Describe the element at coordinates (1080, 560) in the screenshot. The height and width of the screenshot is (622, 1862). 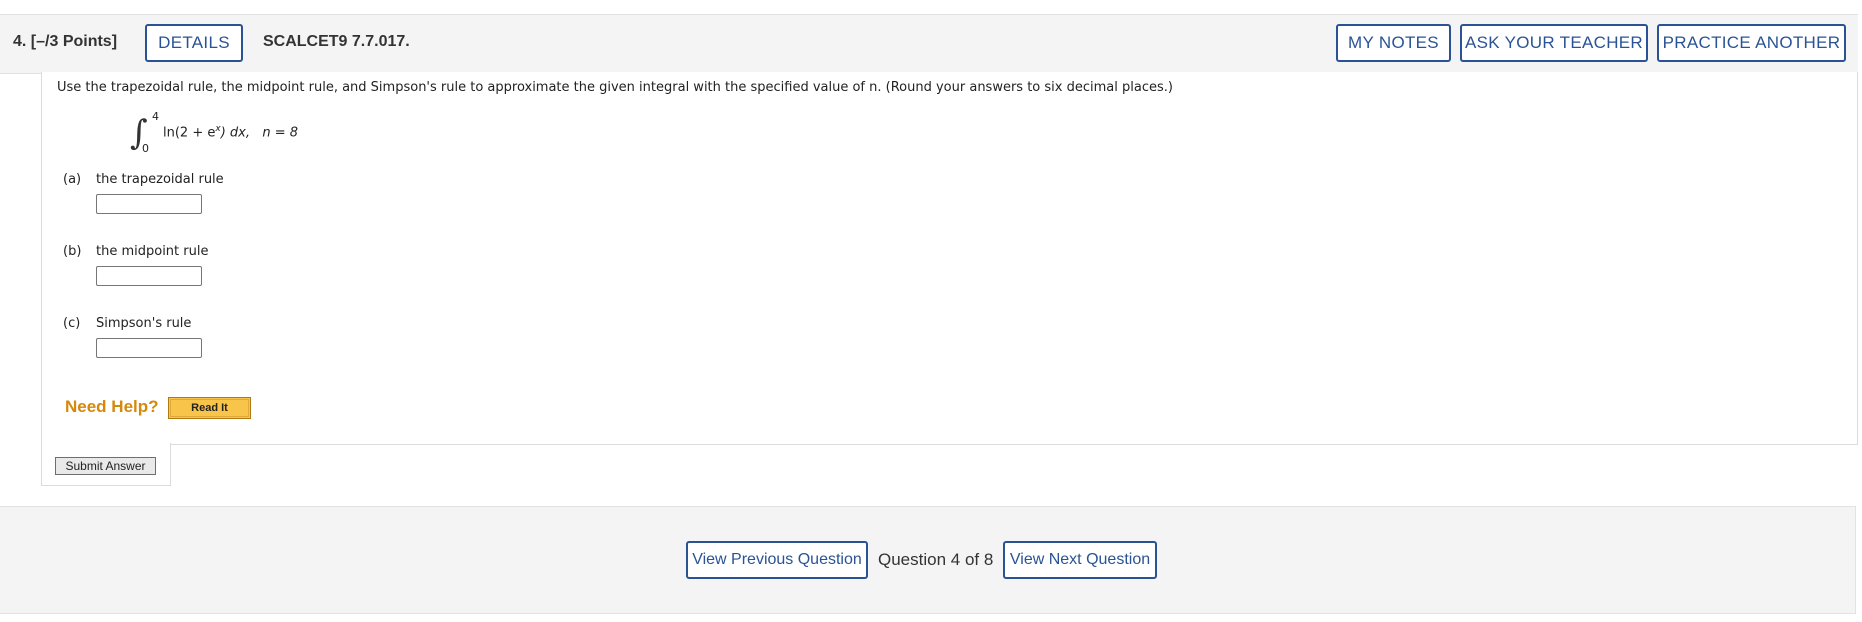
I see `view-next-question-button: View Next Question` at that location.